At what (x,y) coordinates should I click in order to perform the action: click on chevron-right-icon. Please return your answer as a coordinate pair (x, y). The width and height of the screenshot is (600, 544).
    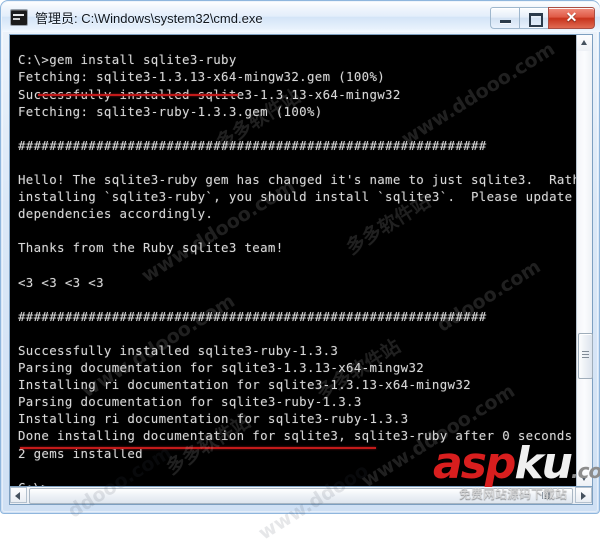
    Looking at the image, I should click on (583, 495).